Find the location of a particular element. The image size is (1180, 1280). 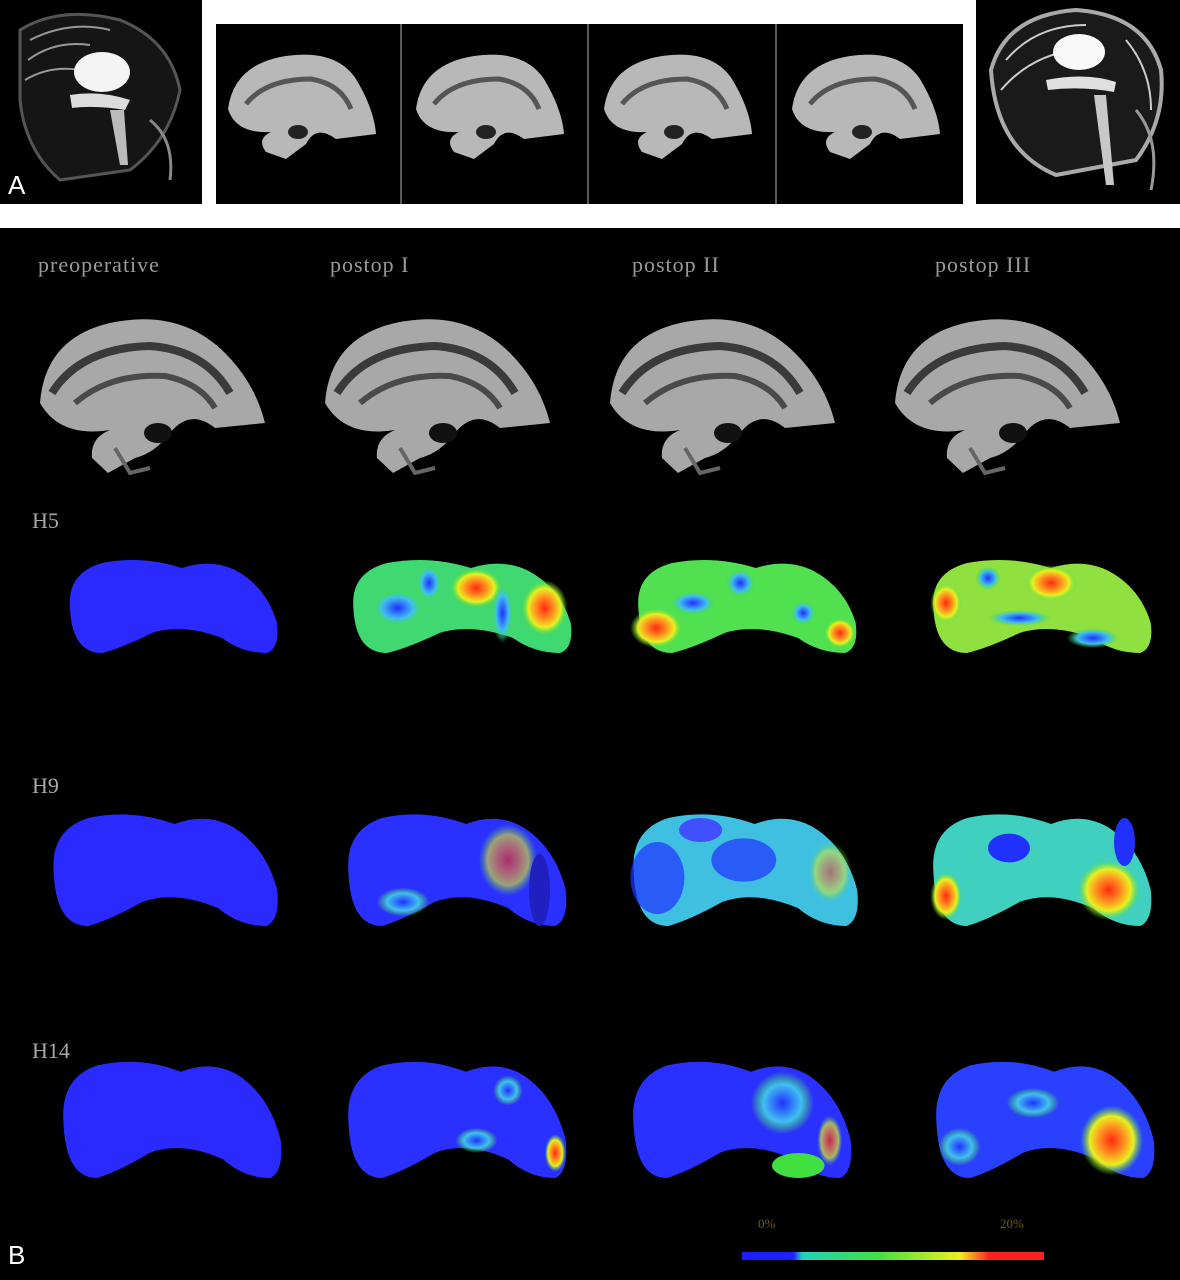

hippocampus-h5-preop is located at coordinates (173, 606).